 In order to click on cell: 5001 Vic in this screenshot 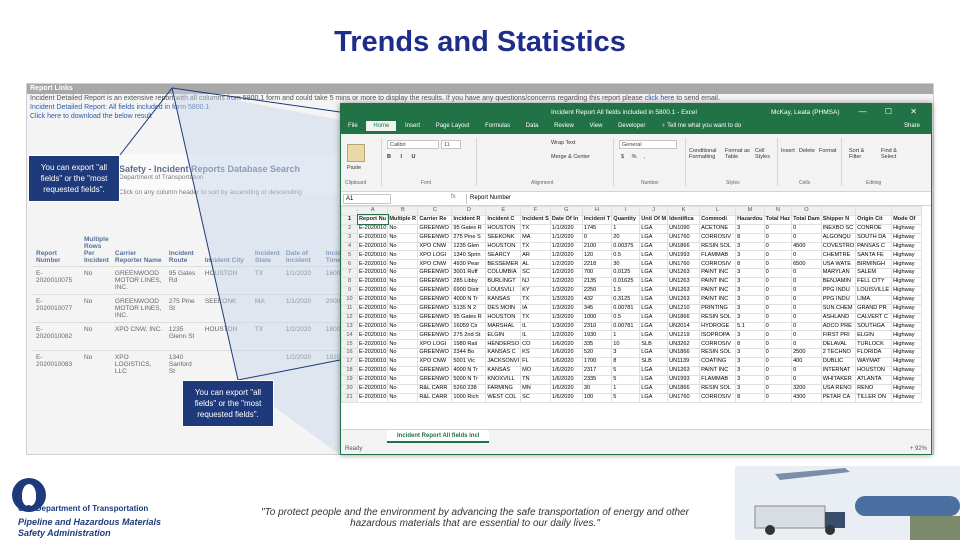, I will do `click(469, 362)`.